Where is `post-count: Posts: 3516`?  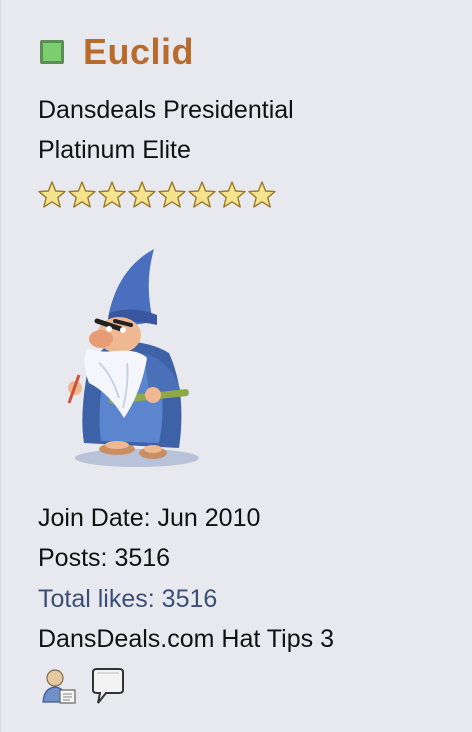
post-count: Posts: 3516 is located at coordinates (104, 558).